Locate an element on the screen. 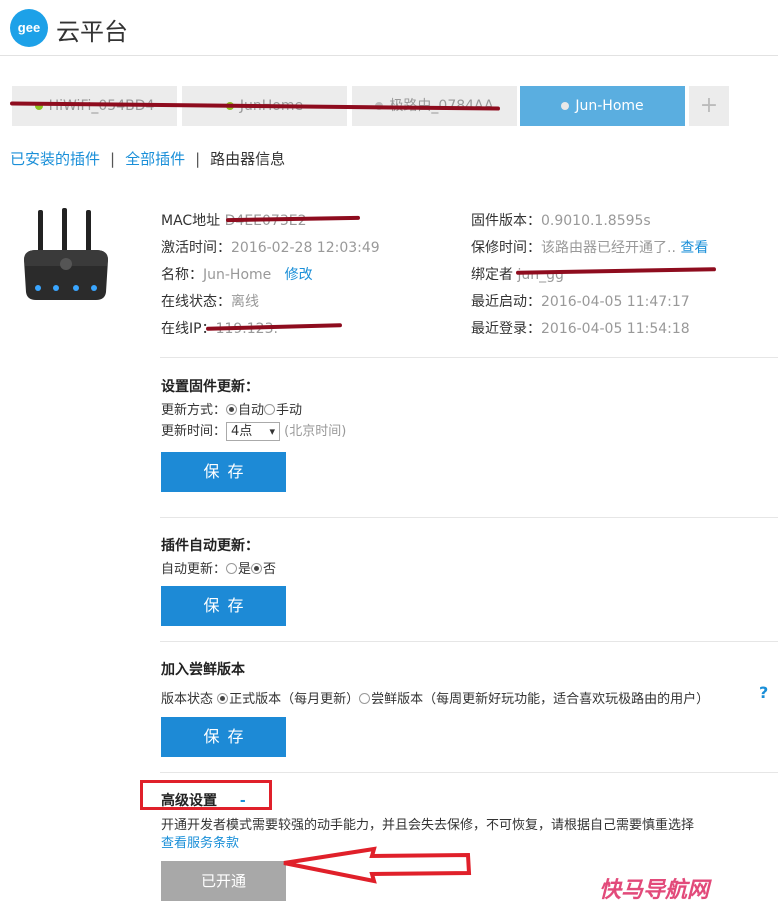  tab-router-active: Jun-Home is located at coordinates (602, 106).